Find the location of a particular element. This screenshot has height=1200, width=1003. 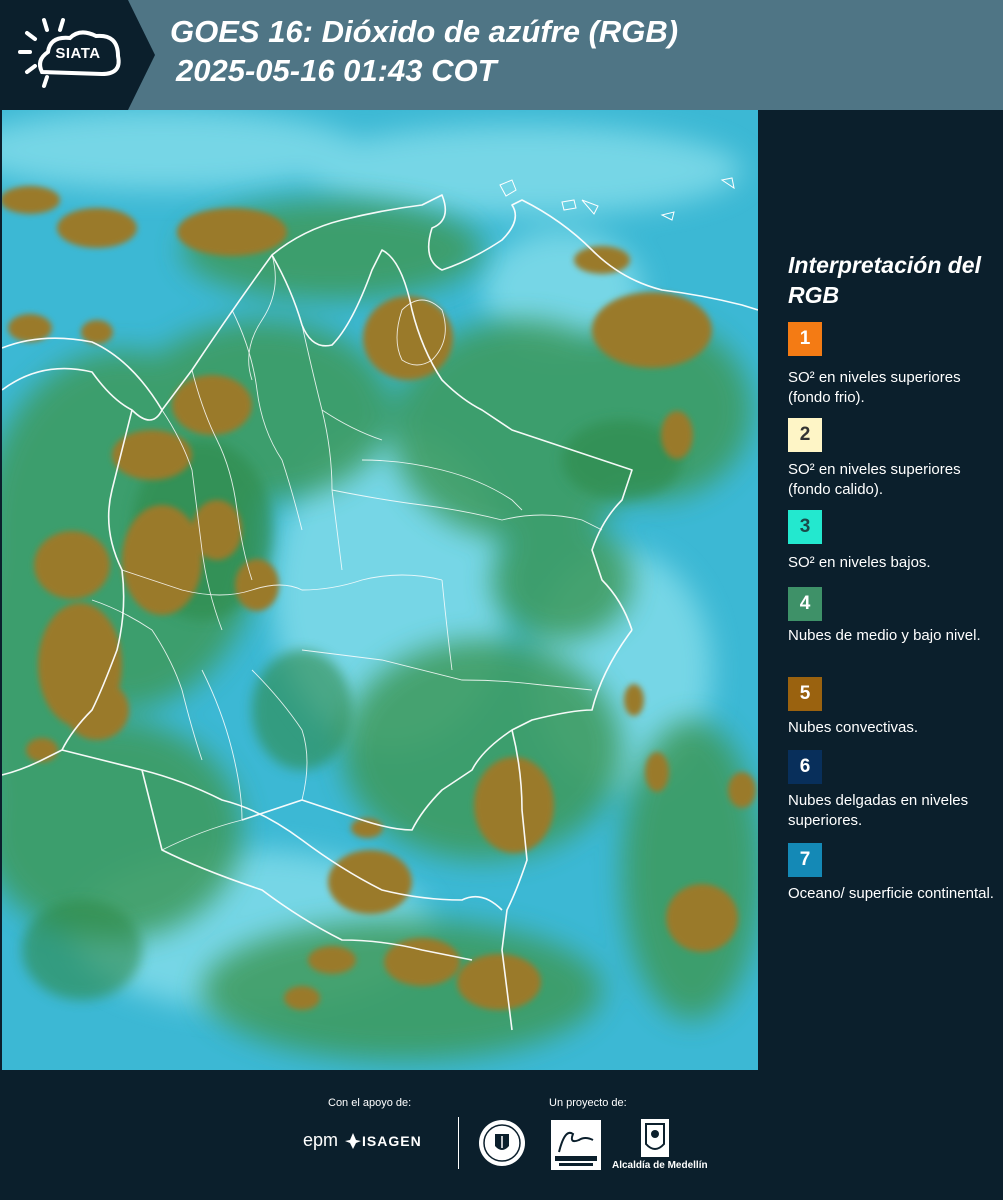

alcaldia-logo-text: Alcaldía de Medellín is located at coordinates (660, 1165).